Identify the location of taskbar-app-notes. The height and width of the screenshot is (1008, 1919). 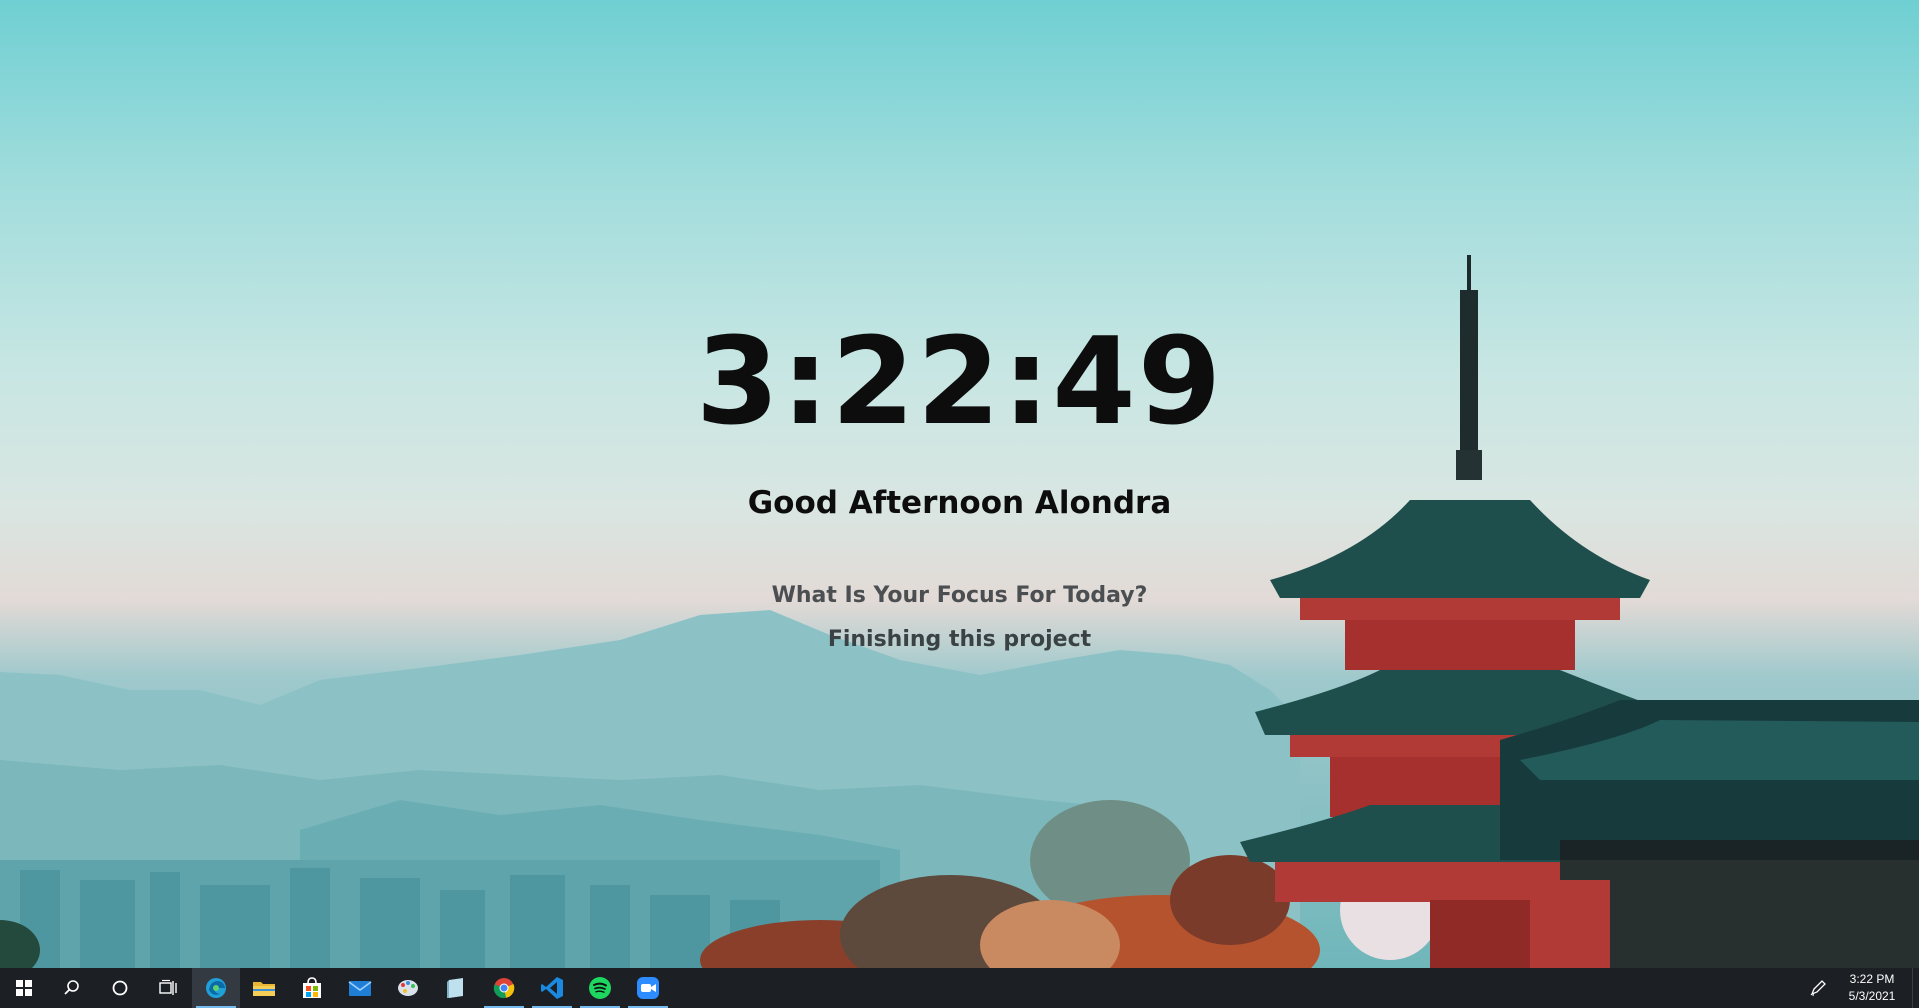
(456, 988).